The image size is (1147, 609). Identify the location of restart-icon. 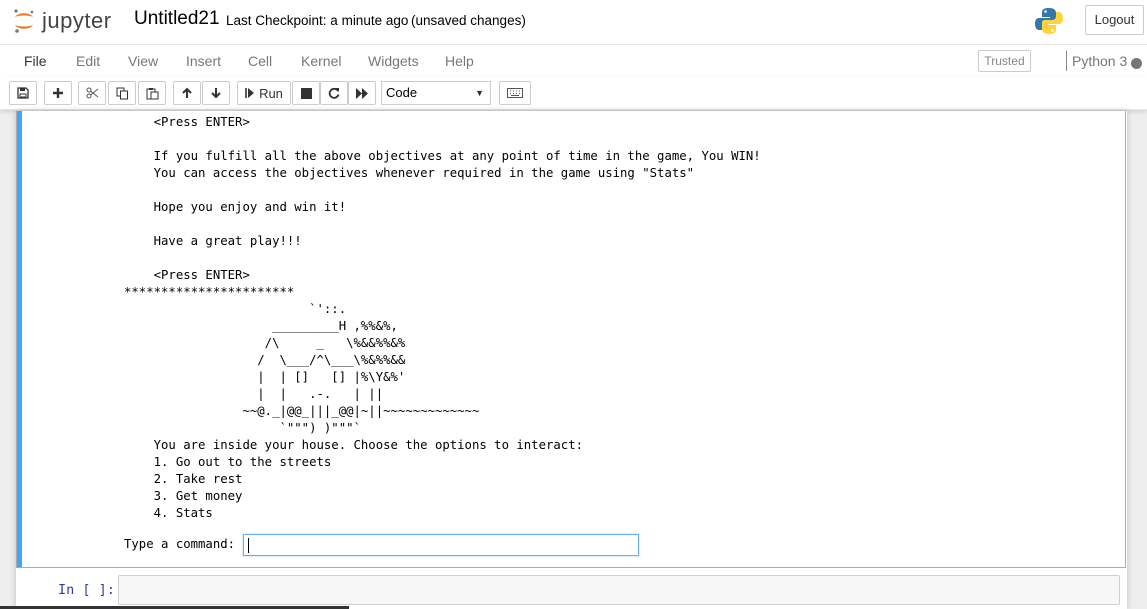
(334, 93).